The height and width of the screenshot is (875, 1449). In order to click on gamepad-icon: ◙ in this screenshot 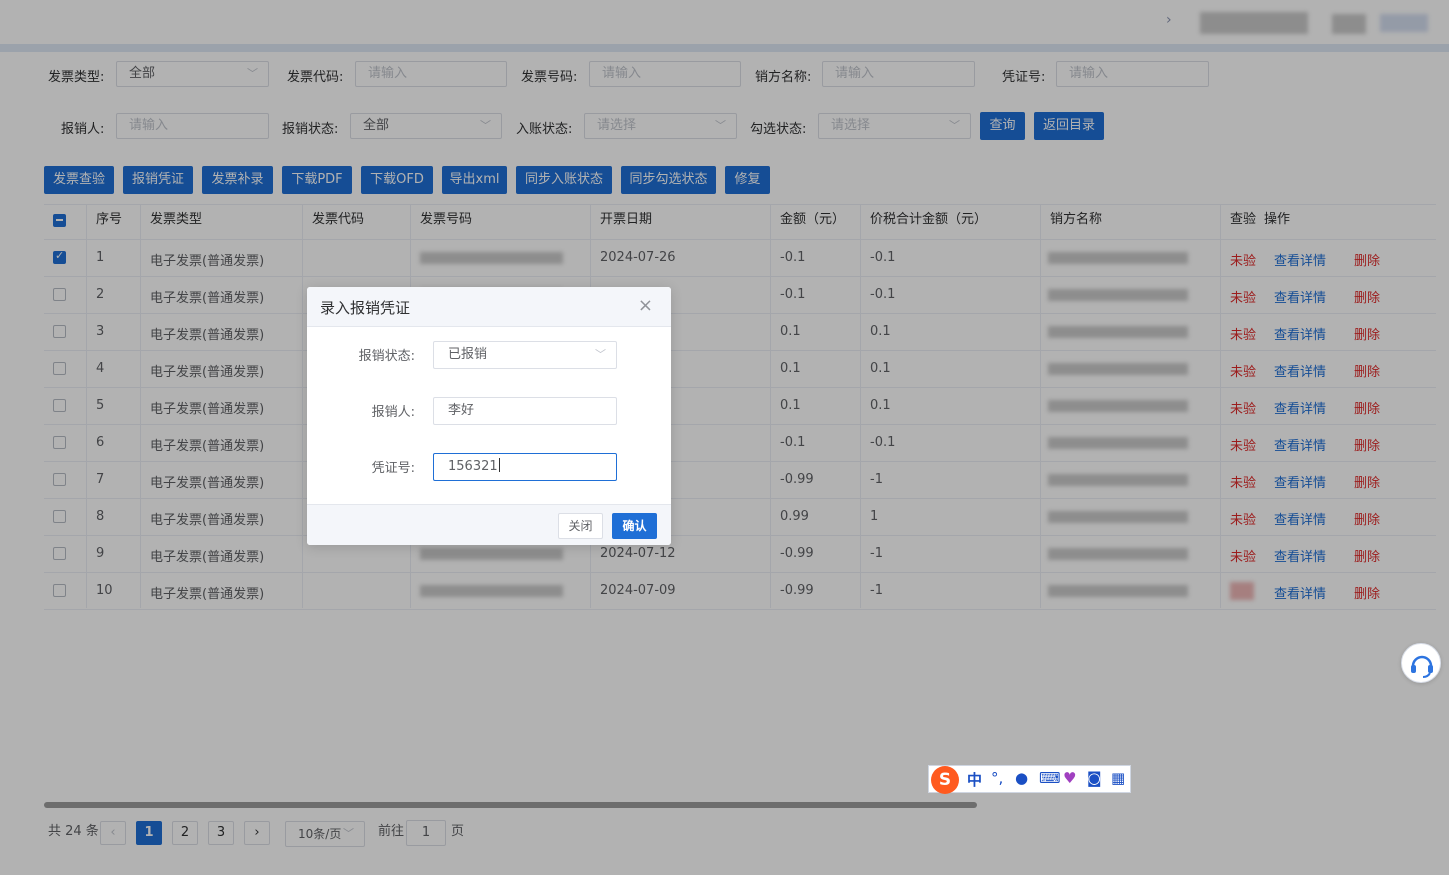, I will do `click(1094, 778)`.